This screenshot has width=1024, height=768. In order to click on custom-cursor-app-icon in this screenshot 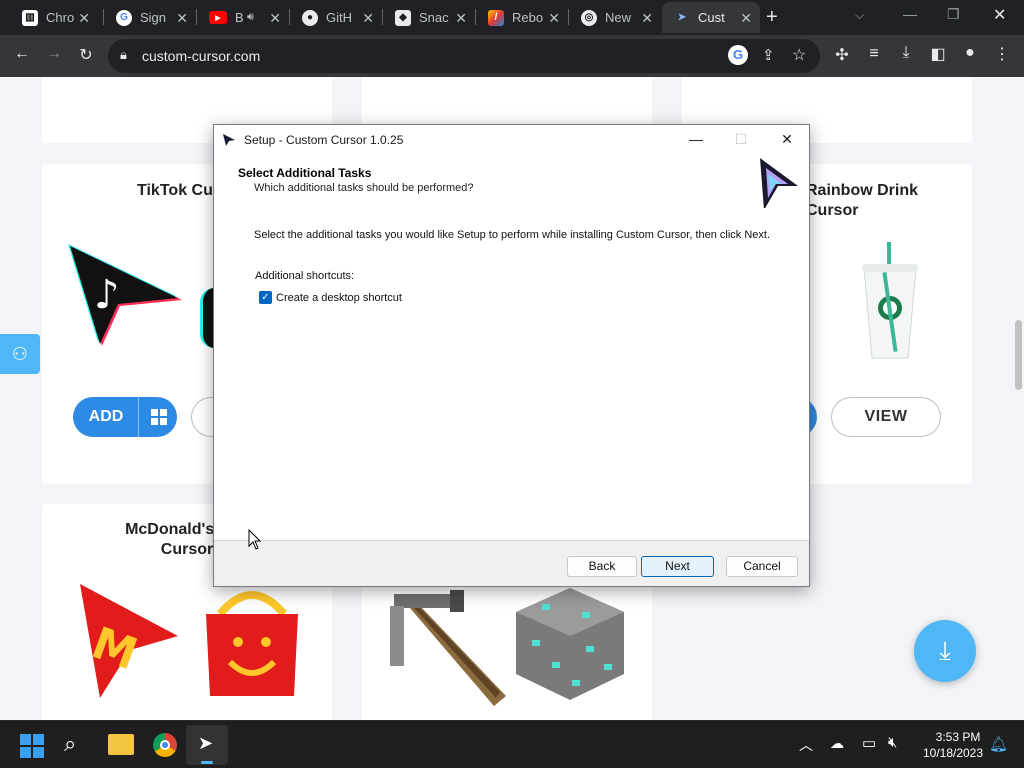, I will do `click(229, 140)`.